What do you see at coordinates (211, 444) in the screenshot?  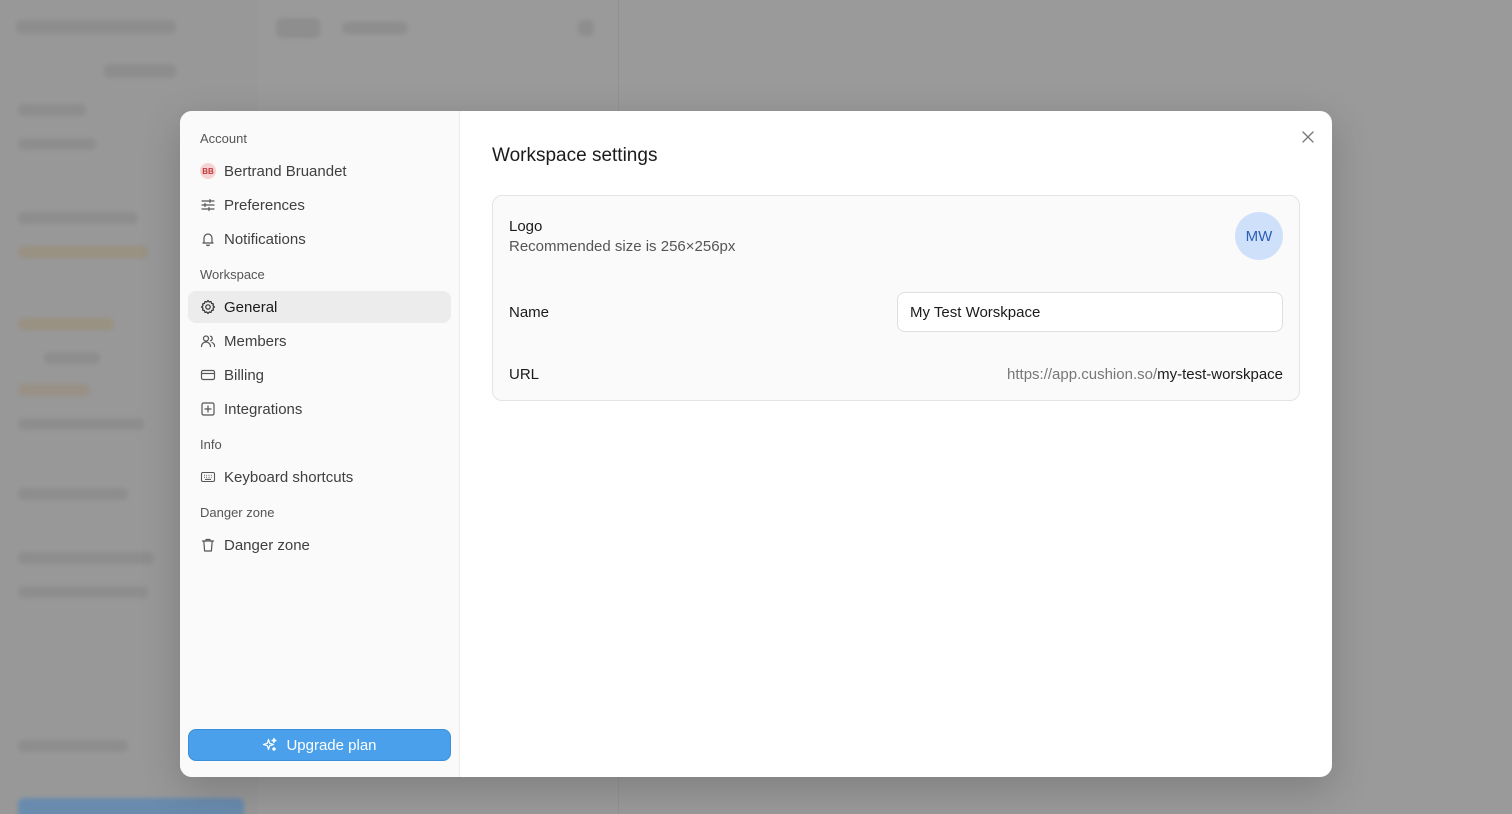 I see `nav-section-info: Info` at bounding box center [211, 444].